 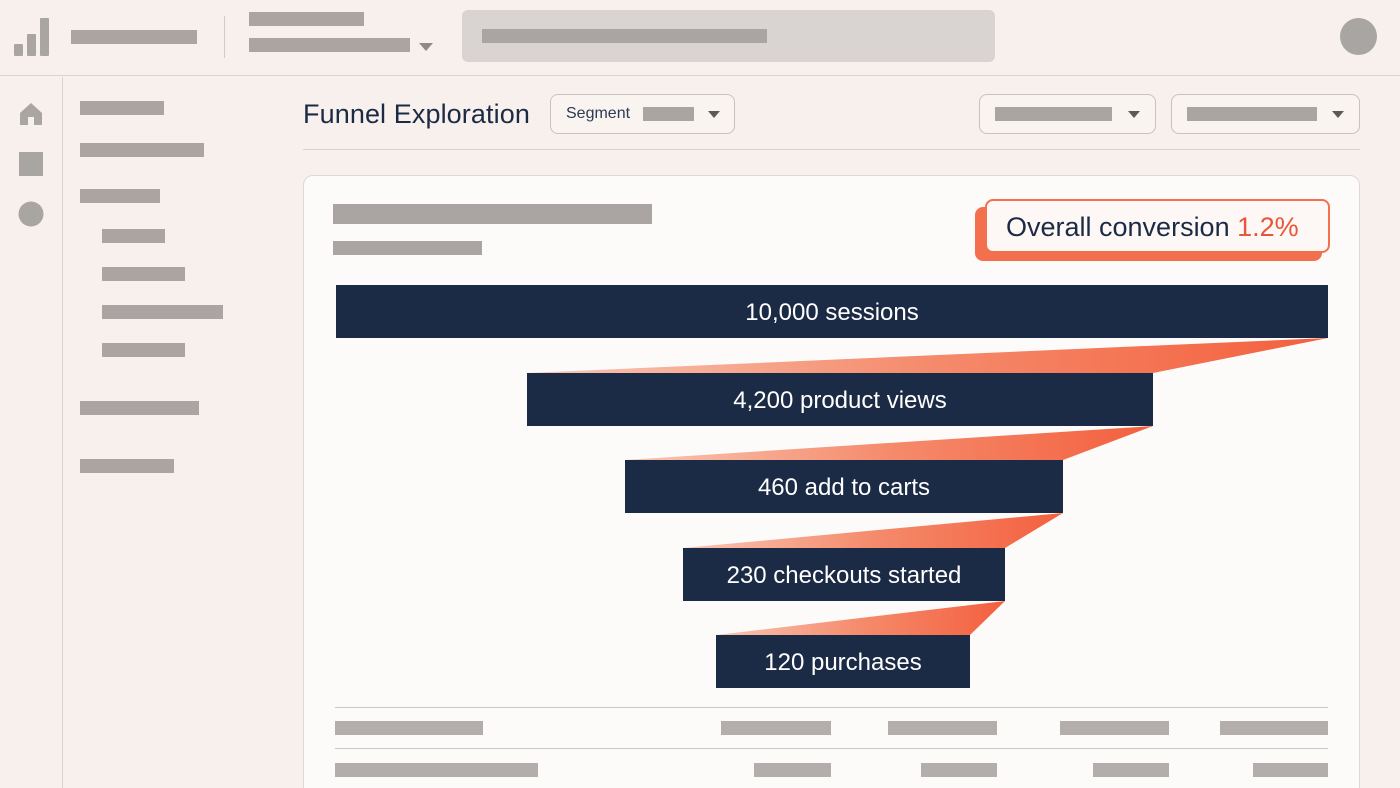 I want to click on funnel-stage-label: 230 checkouts started, so click(x=844, y=575).